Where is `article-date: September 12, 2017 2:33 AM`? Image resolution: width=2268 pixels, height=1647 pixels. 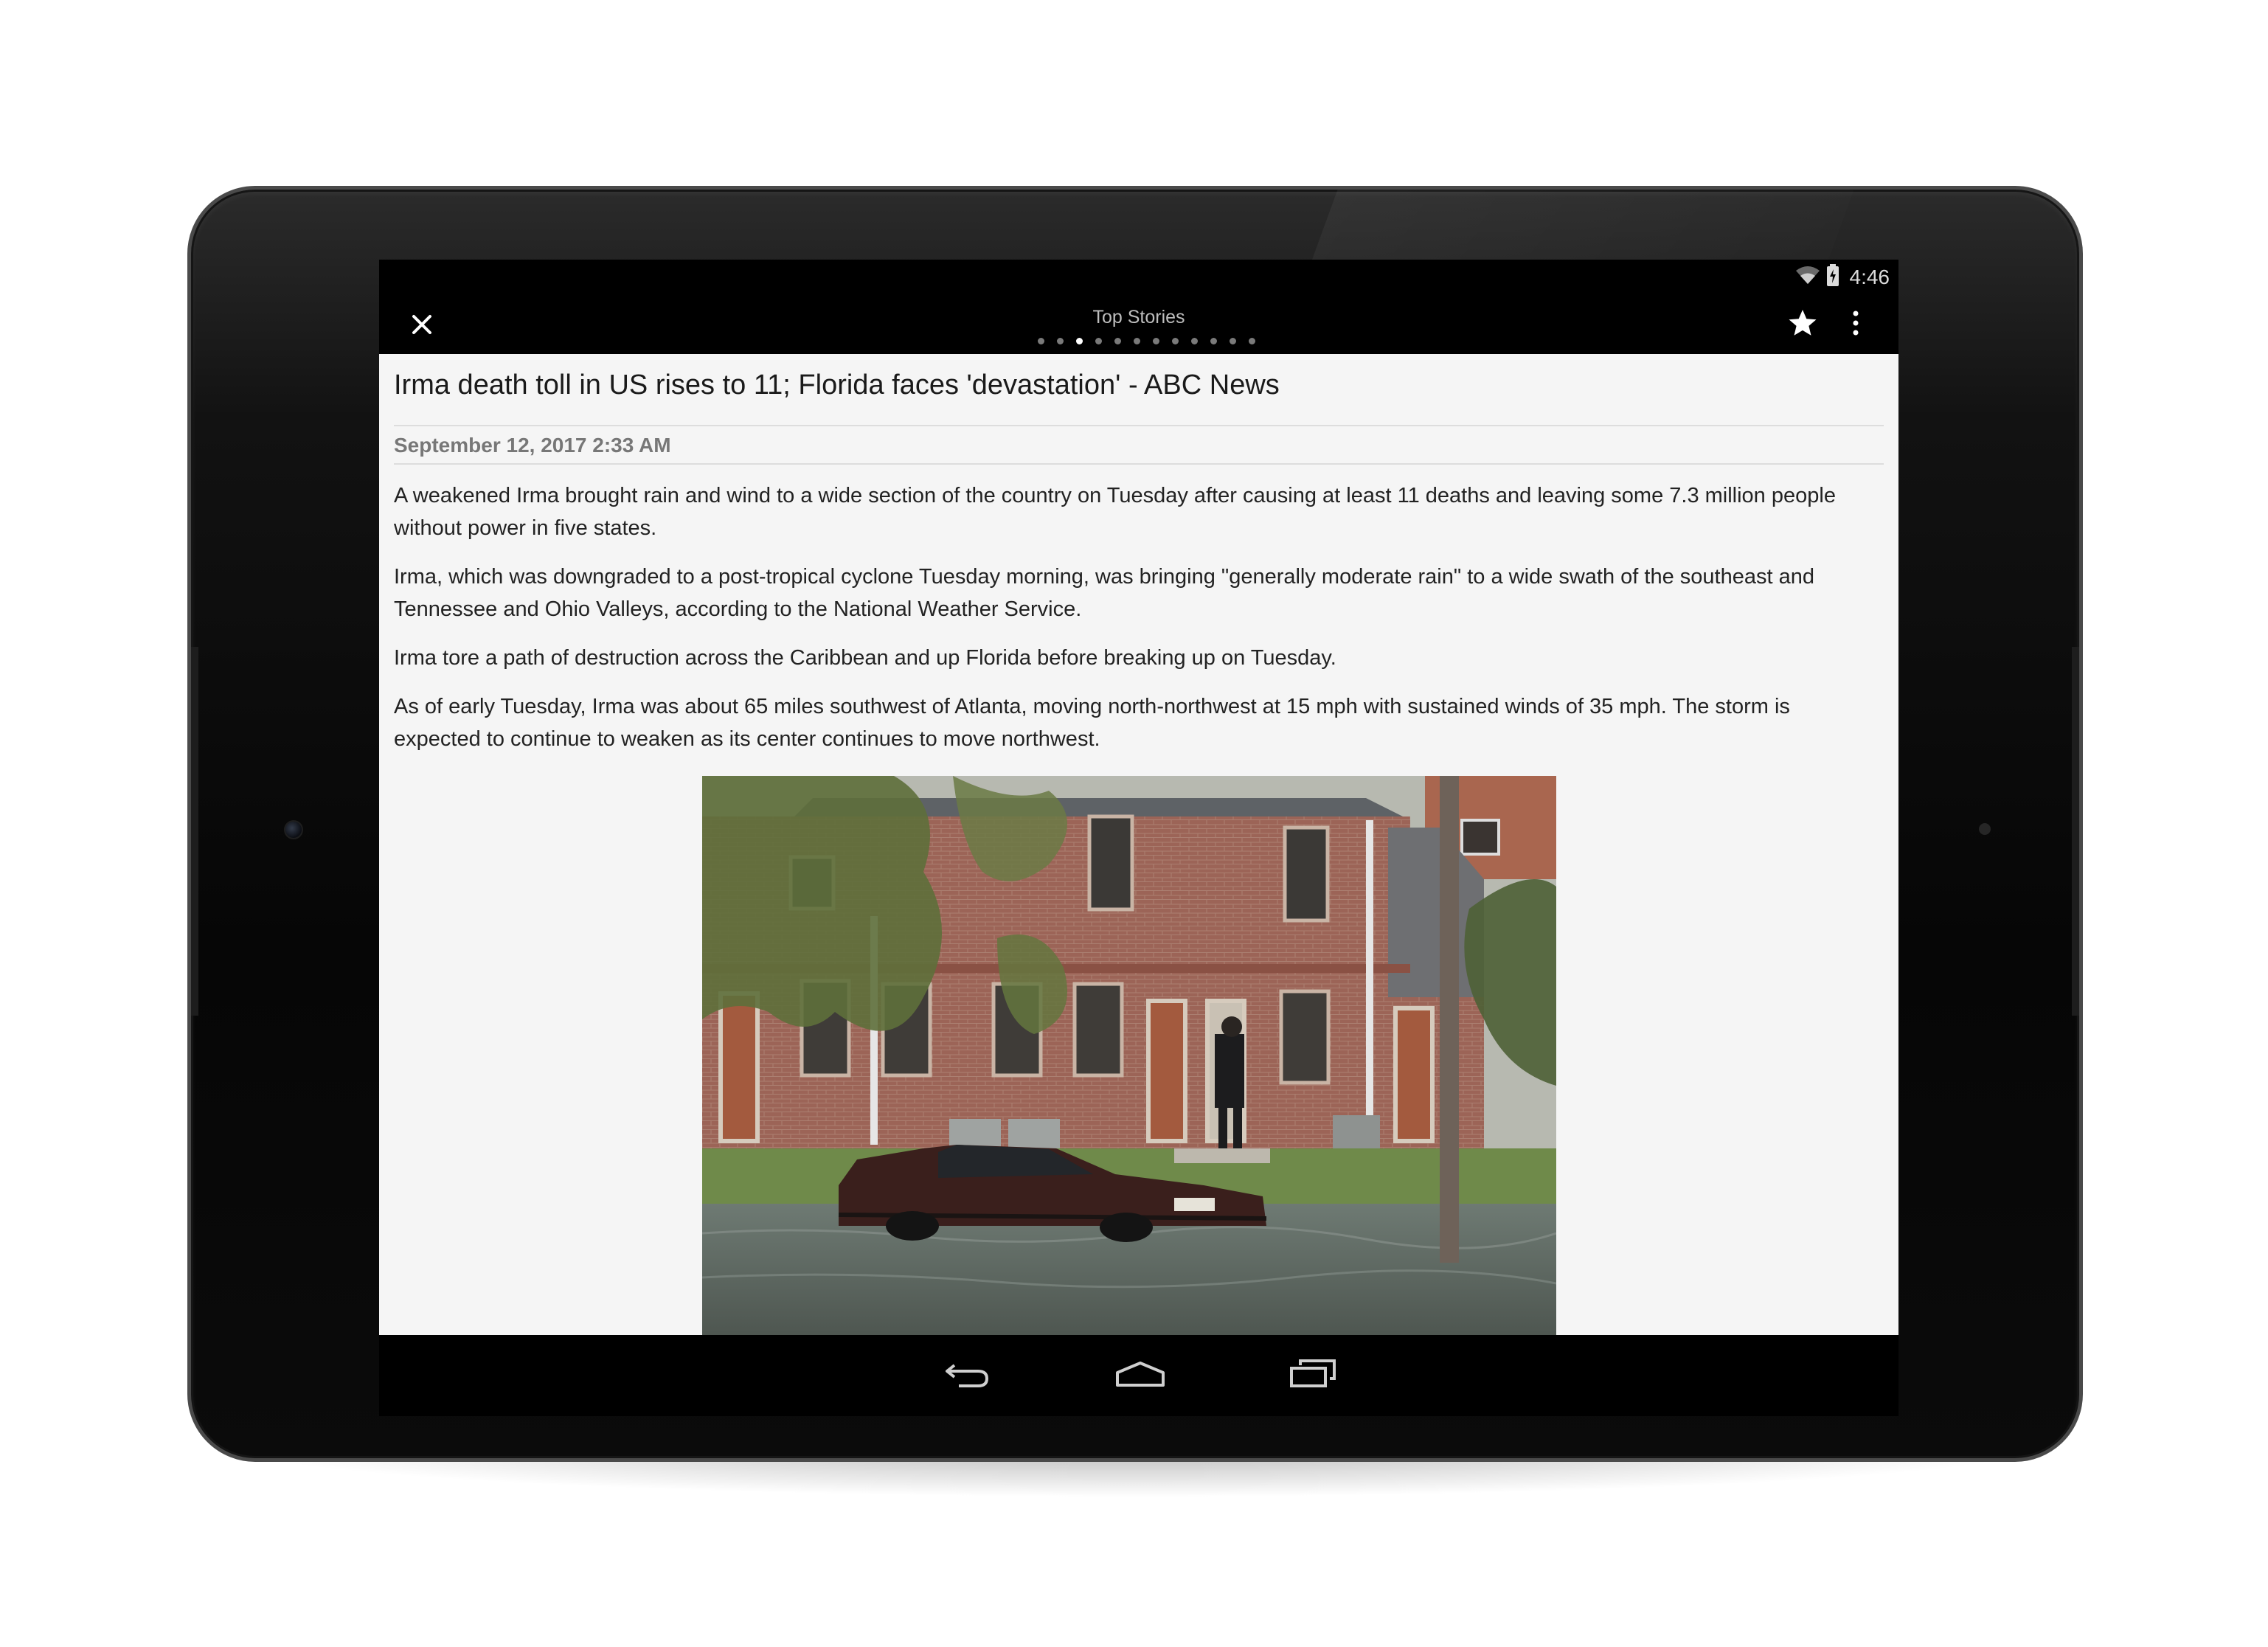 article-date: September 12, 2017 2:33 AM is located at coordinates (532, 445).